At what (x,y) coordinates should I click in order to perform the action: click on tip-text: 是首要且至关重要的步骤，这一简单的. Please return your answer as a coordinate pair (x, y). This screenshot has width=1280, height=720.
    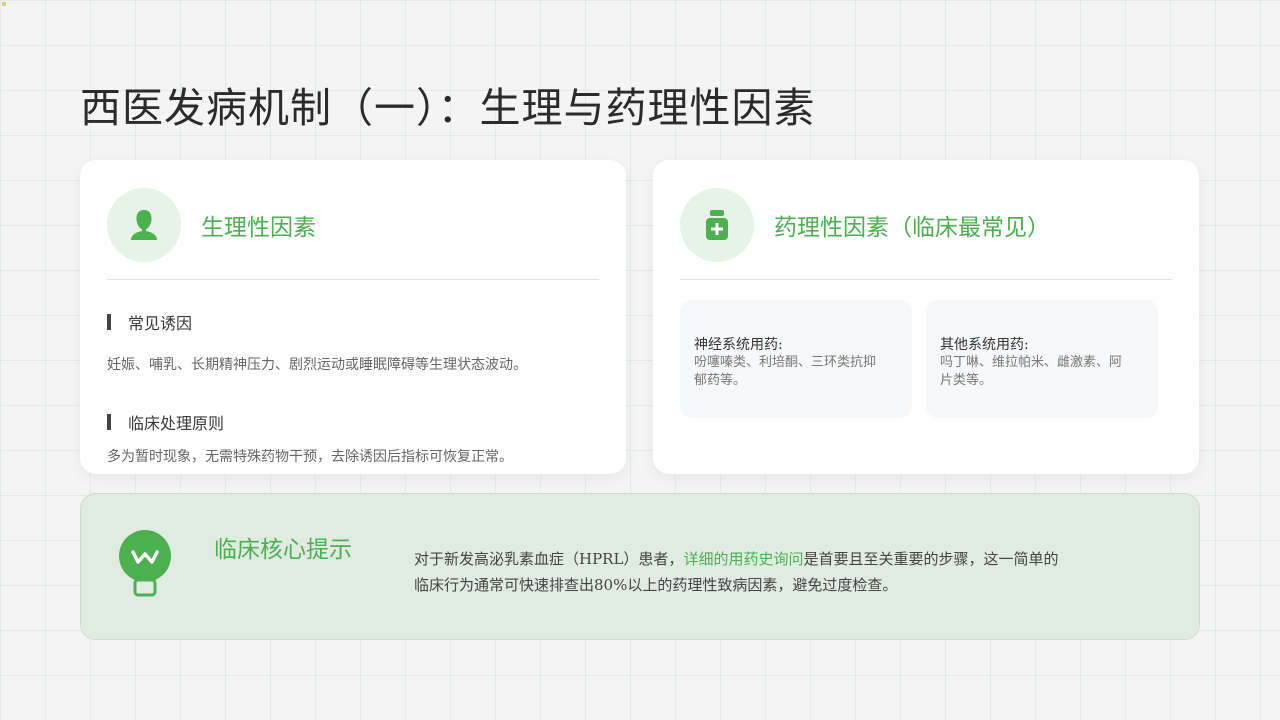
    Looking at the image, I should click on (931, 559).